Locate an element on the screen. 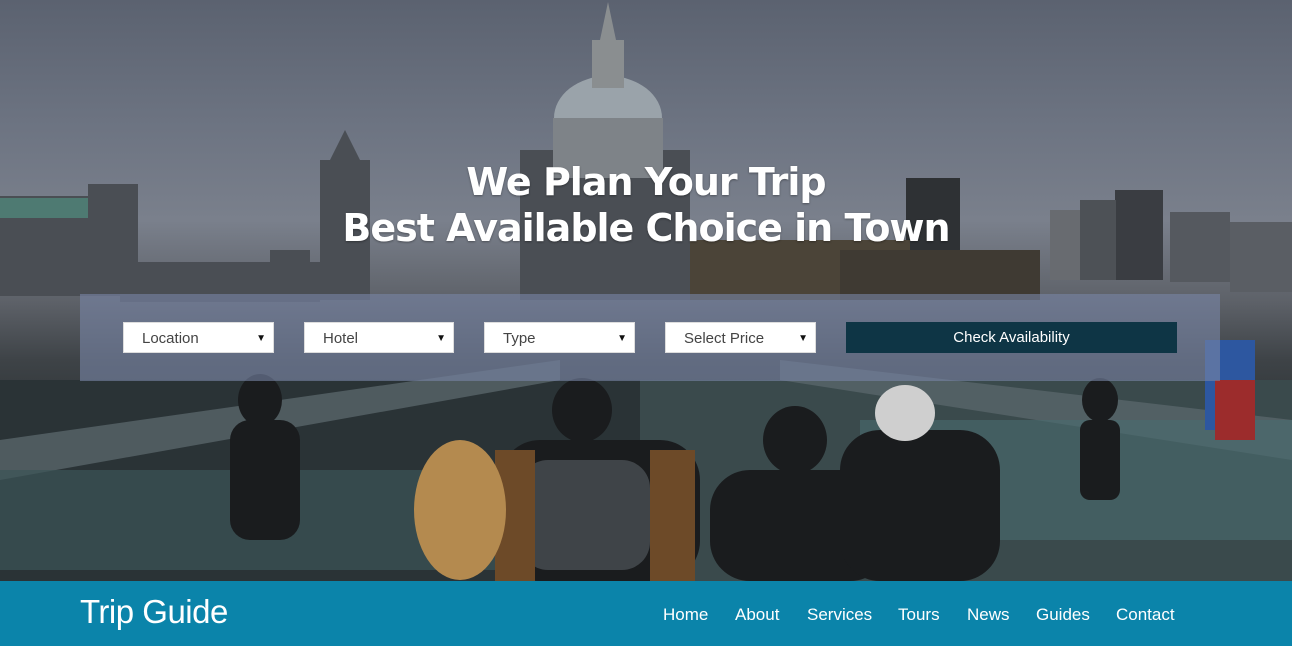 This screenshot has width=1292, height=655. hero-title-line2: Best Available Choice in Town is located at coordinates (646, 228).